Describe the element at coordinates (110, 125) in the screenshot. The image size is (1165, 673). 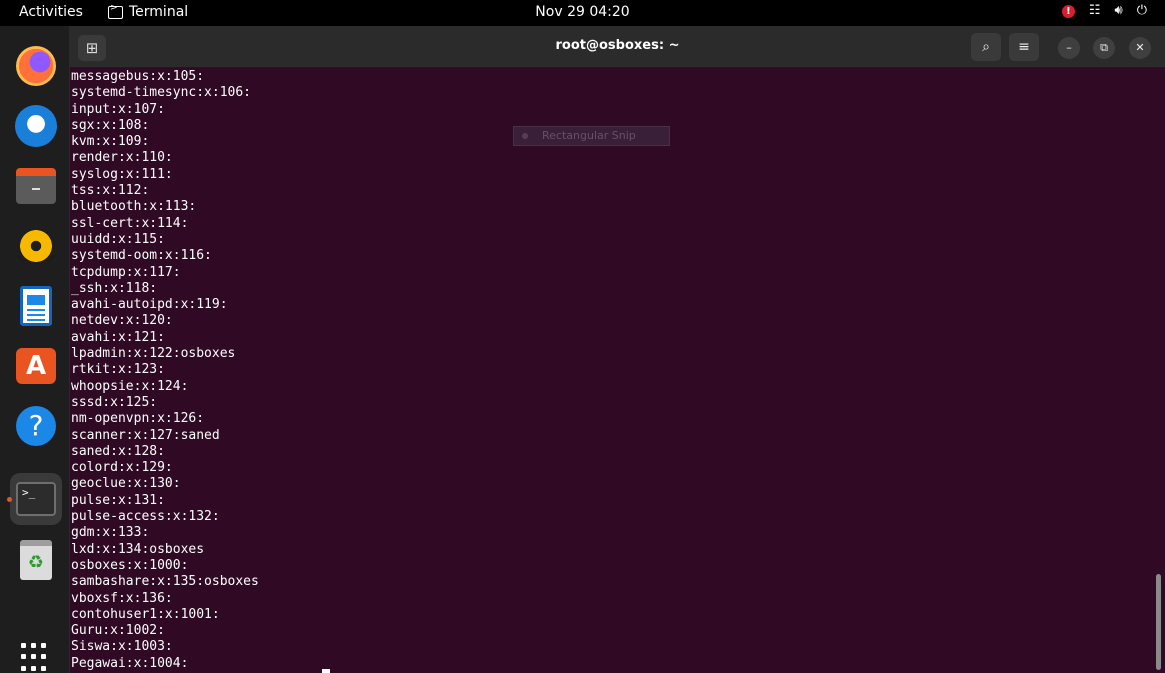
I see `terminal-line: sgx:x:108:` at that location.